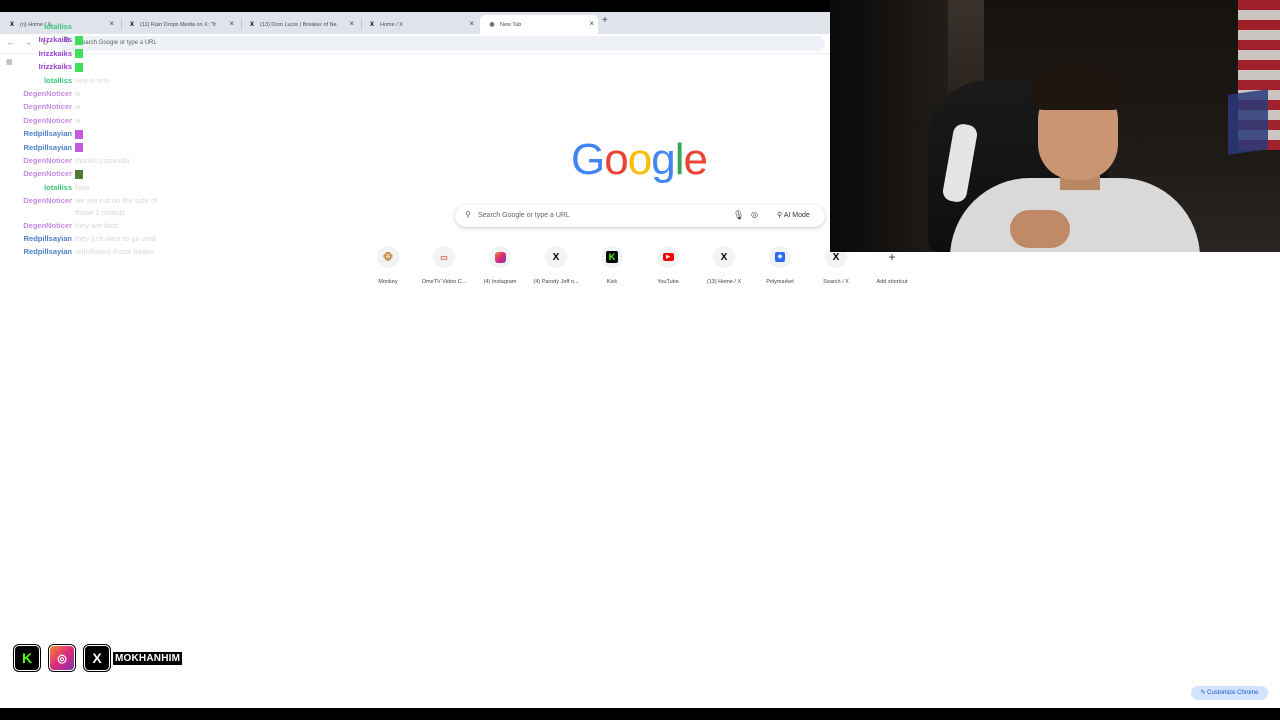 This screenshot has width=1280, height=720. I want to click on google-logo: Google, so click(639, 160).